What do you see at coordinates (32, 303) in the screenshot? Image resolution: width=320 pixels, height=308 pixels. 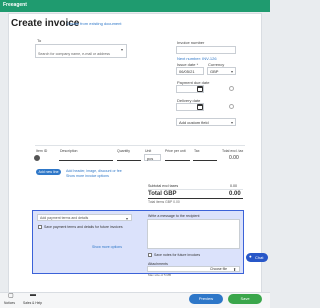 I see `bottom-nav-help: Sales & Help` at bounding box center [32, 303].